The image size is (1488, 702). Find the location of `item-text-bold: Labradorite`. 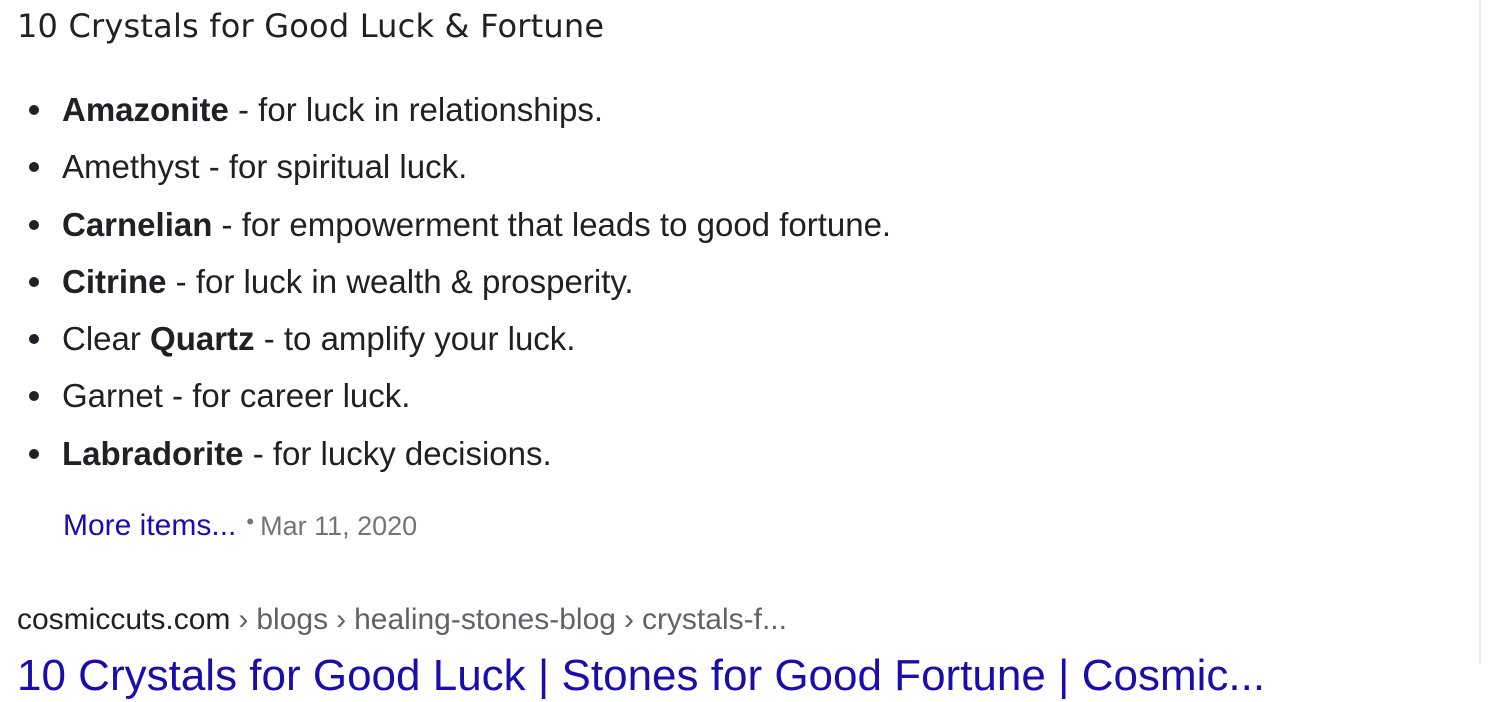

item-text-bold: Labradorite is located at coordinates (153, 453).